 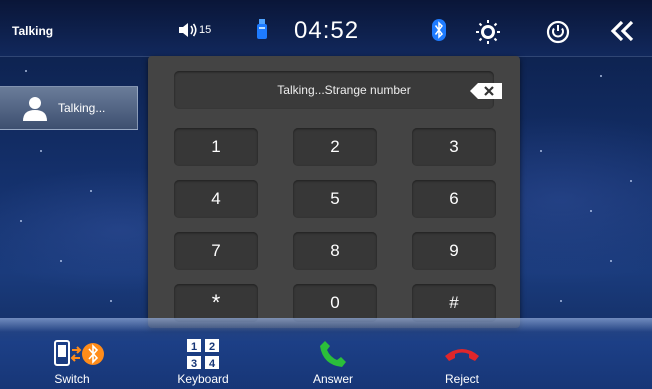 I want to click on key-5: 5, so click(x=335, y=199).